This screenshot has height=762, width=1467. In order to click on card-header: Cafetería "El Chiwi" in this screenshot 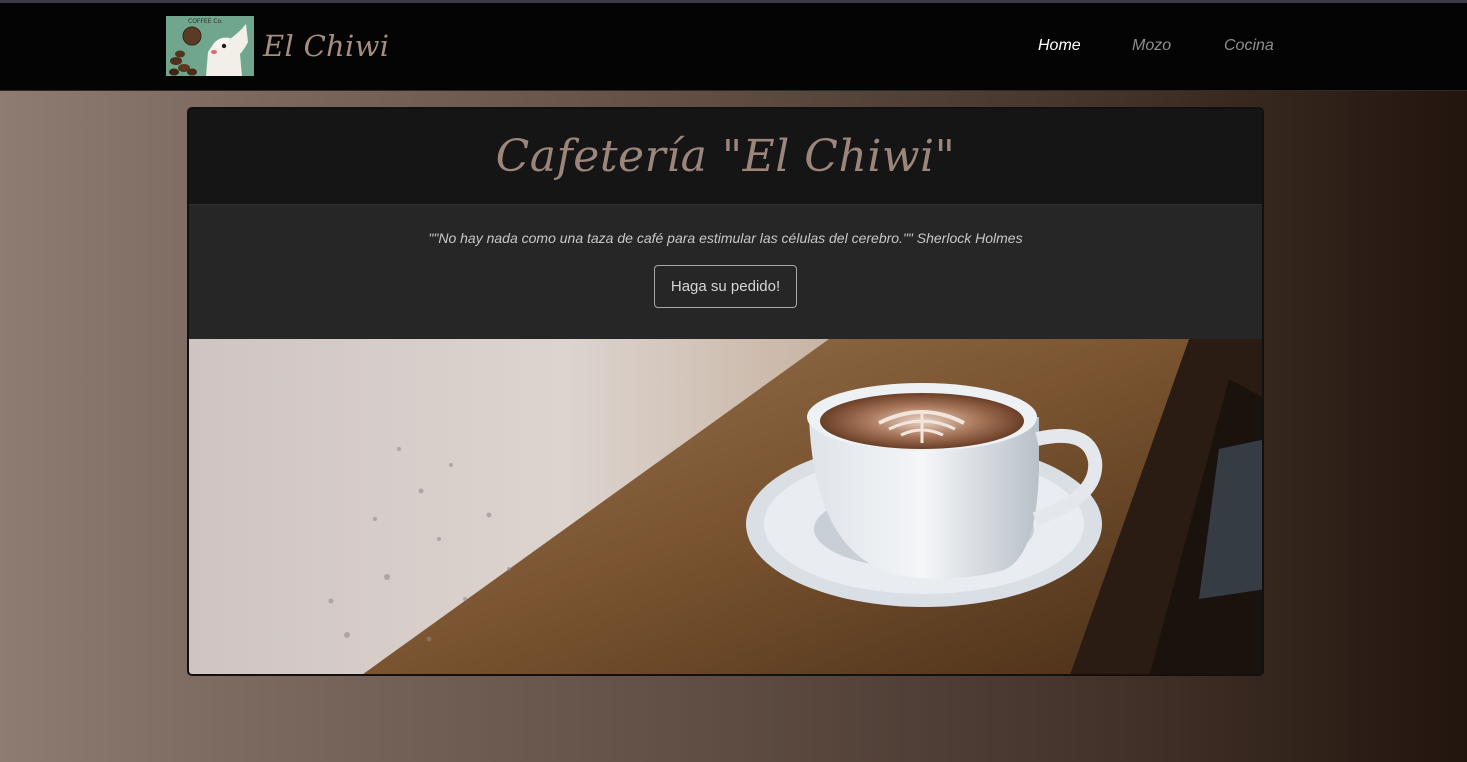, I will do `click(725, 157)`.